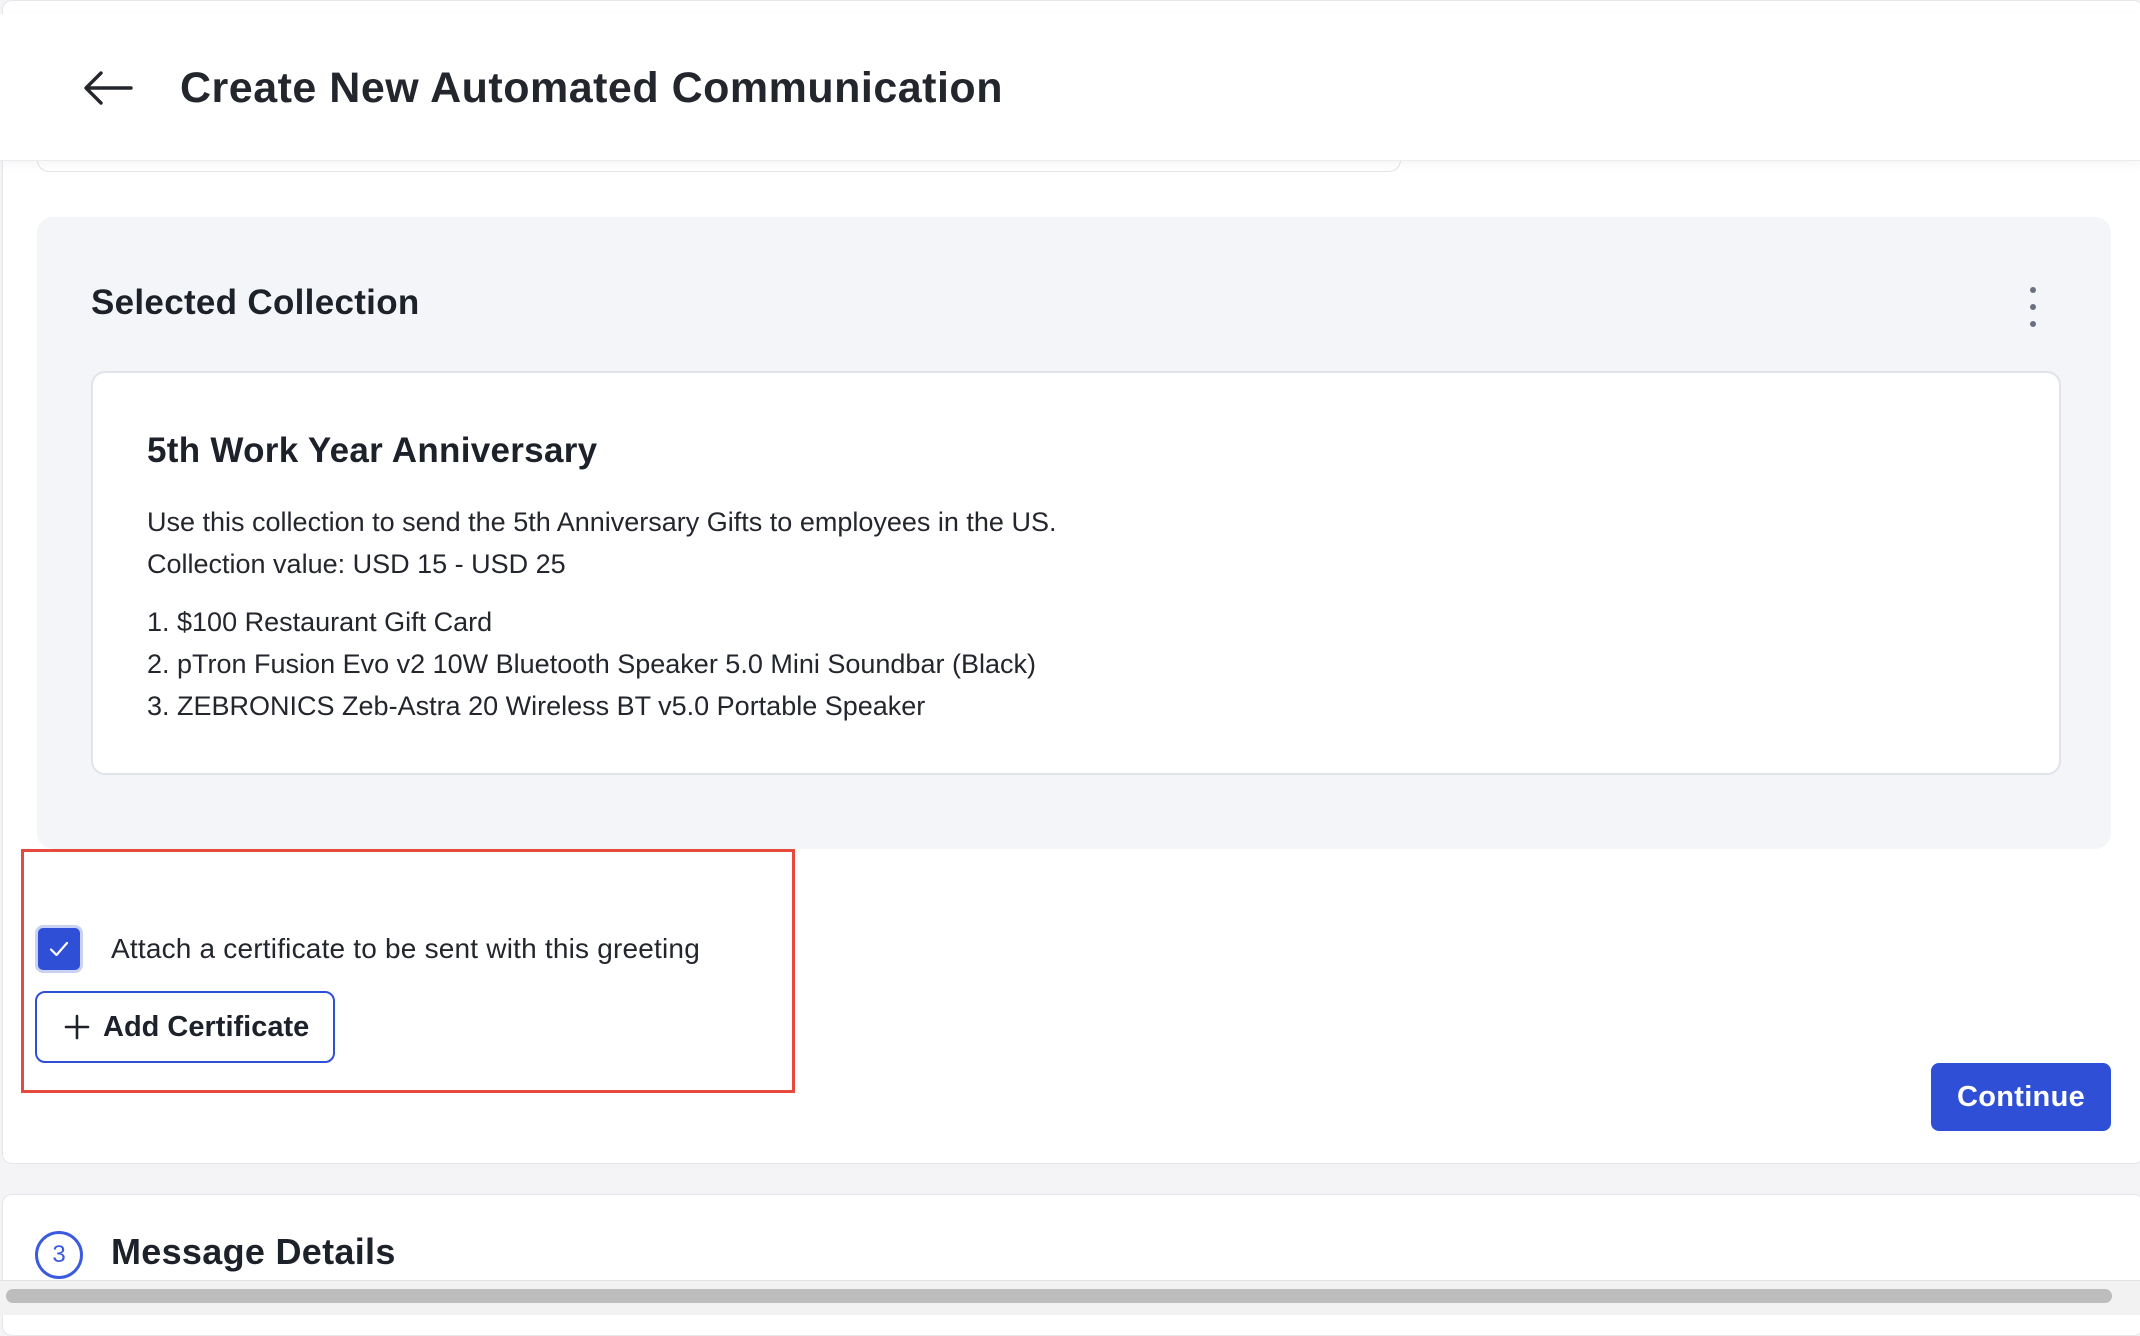 The height and width of the screenshot is (1336, 2140). I want to click on page-title: Create New Automated Communication, so click(591, 88).